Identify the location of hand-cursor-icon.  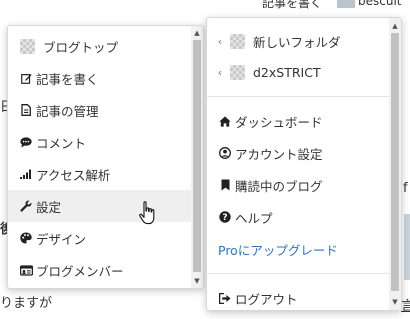
(147, 213).